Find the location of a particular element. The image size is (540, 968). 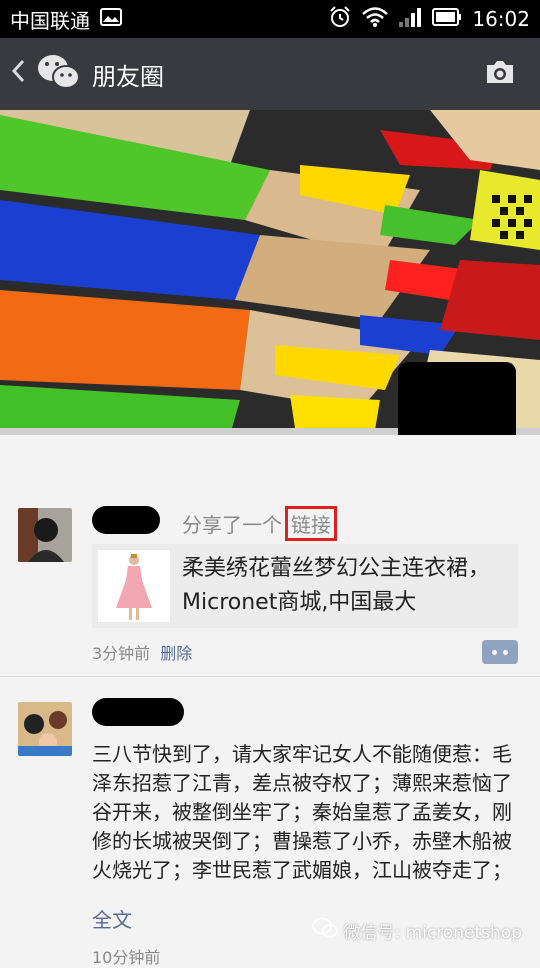

comment-button is located at coordinates (500, 652).